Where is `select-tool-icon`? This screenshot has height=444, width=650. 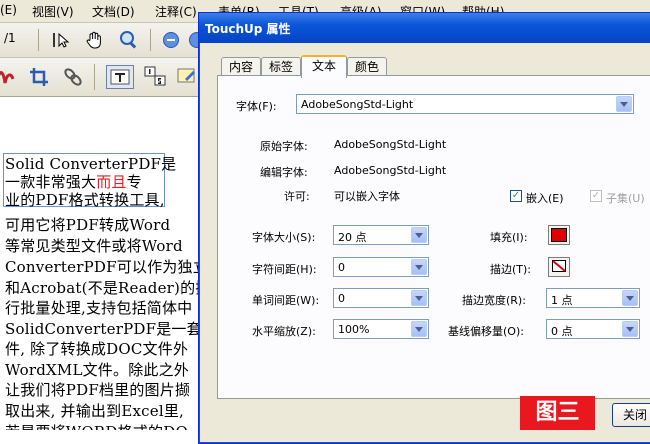
select-tool-icon is located at coordinates (61, 40).